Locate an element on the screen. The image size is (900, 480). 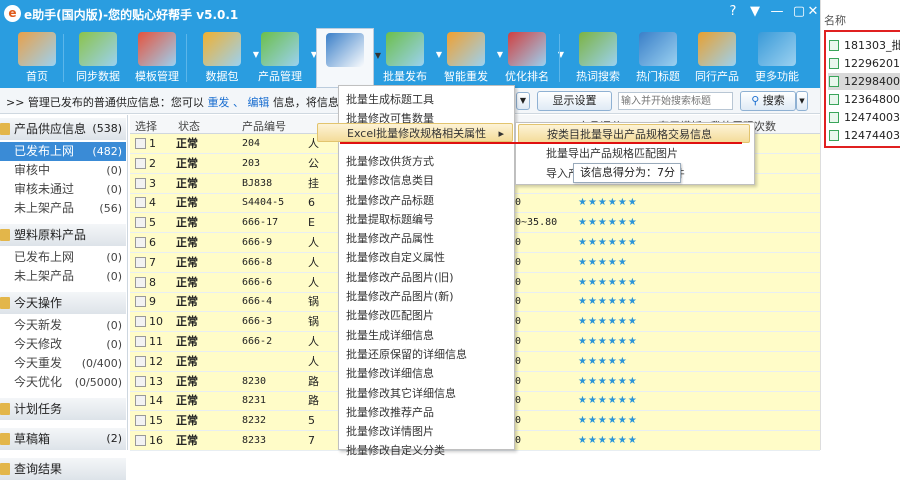
row-number: 9 is located at coordinates (152, 302).